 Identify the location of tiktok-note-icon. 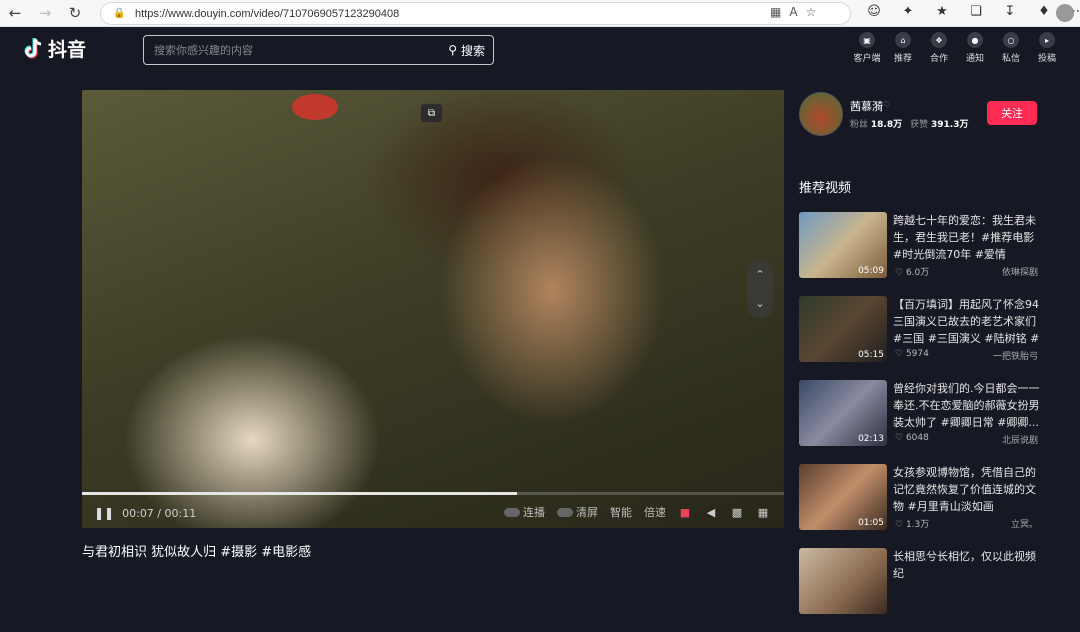
(33, 47).